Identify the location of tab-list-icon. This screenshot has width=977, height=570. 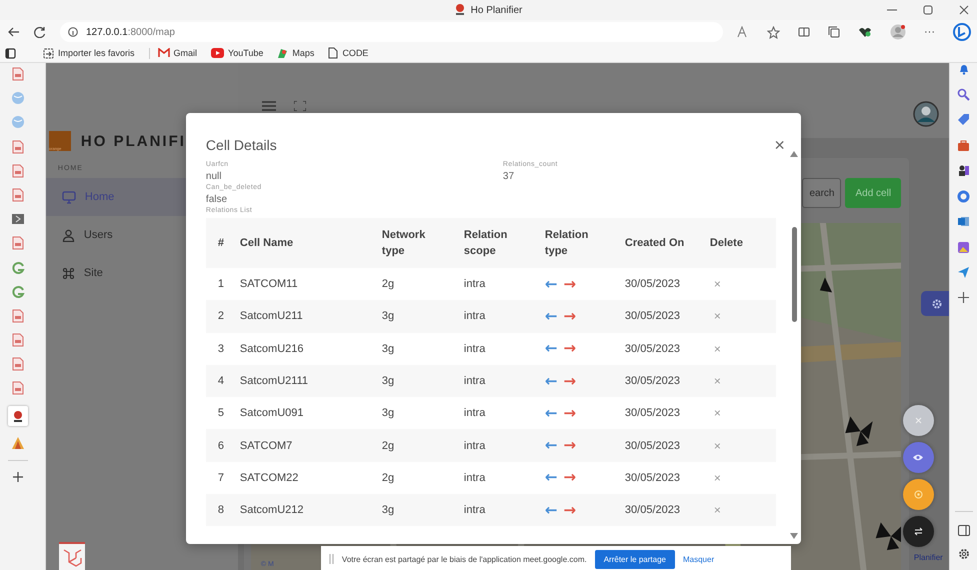
(10, 53).